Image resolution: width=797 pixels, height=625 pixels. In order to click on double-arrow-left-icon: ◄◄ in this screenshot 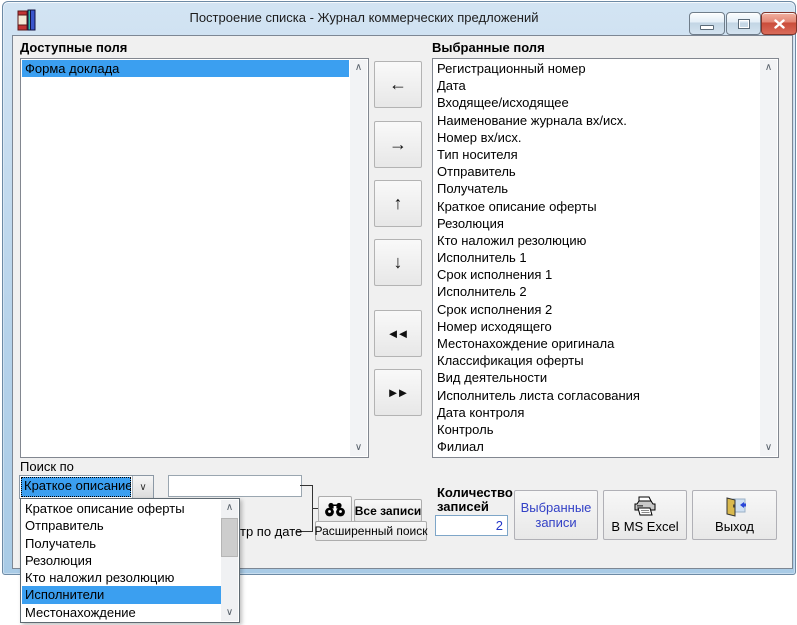, I will do `click(398, 333)`.